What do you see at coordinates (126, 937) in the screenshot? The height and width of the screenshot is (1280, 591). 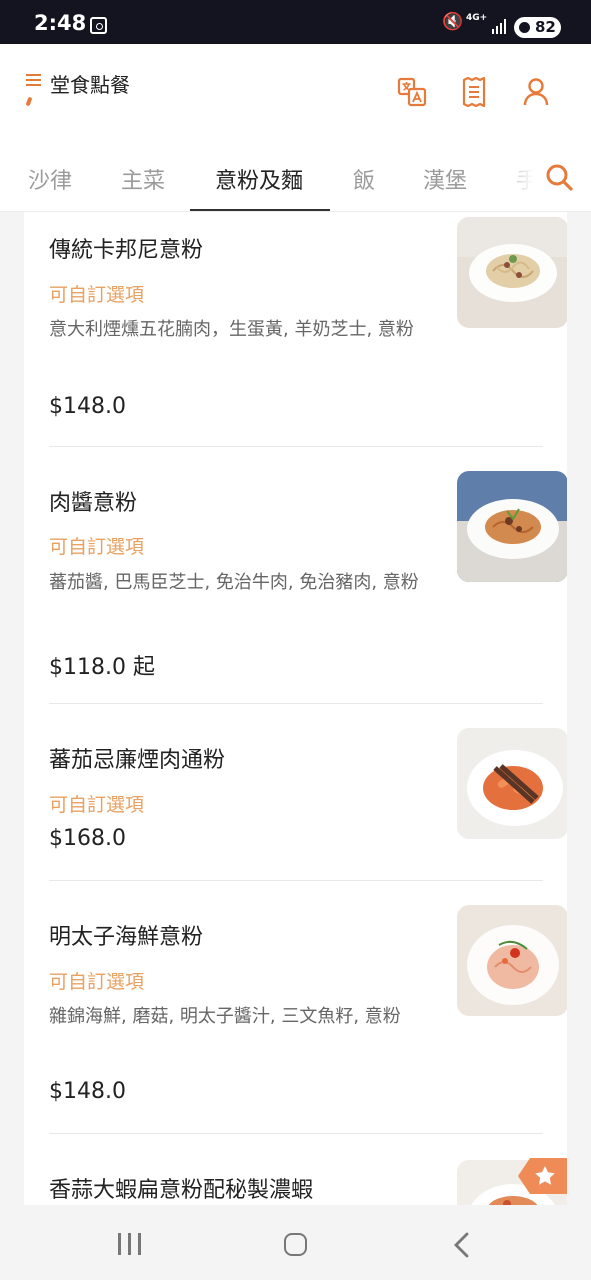 I see `item-name: 明太子海鮮意粉` at bounding box center [126, 937].